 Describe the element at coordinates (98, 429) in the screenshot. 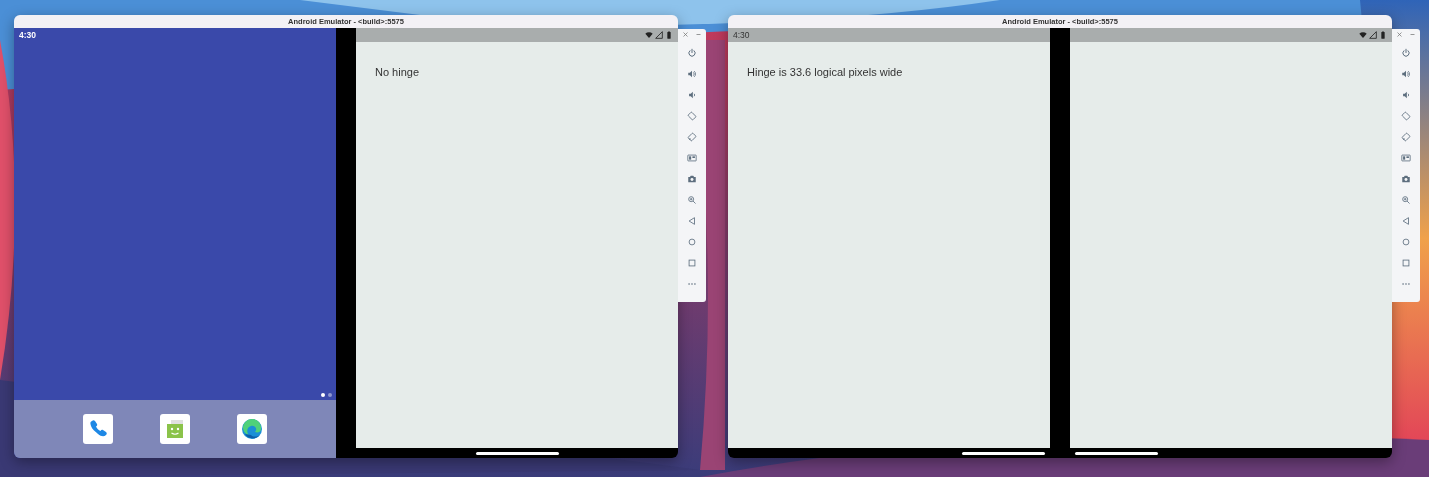

I see `phone-icon` at that location.